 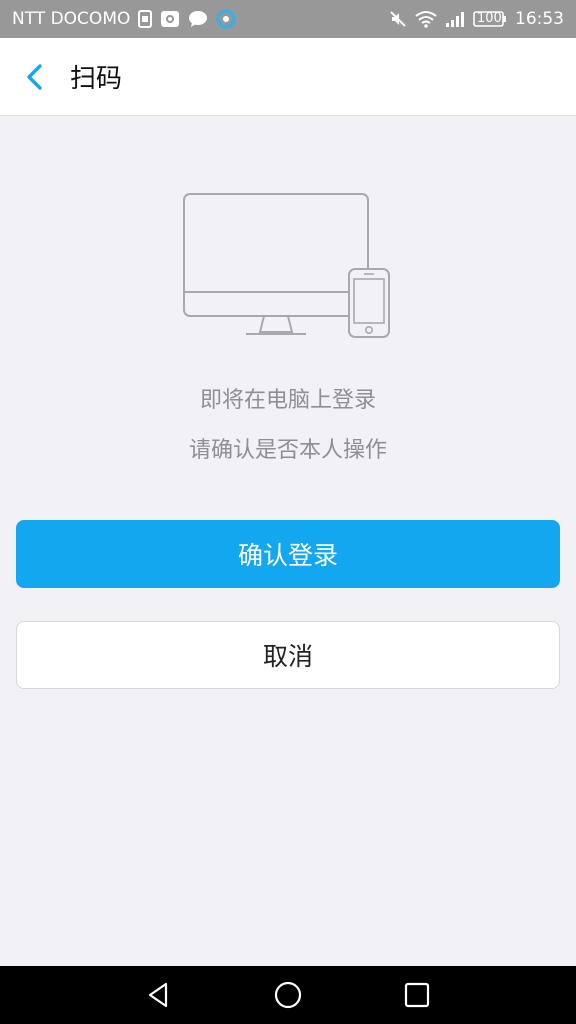 I want to click on phone-icon, so click(x=369, y=303).